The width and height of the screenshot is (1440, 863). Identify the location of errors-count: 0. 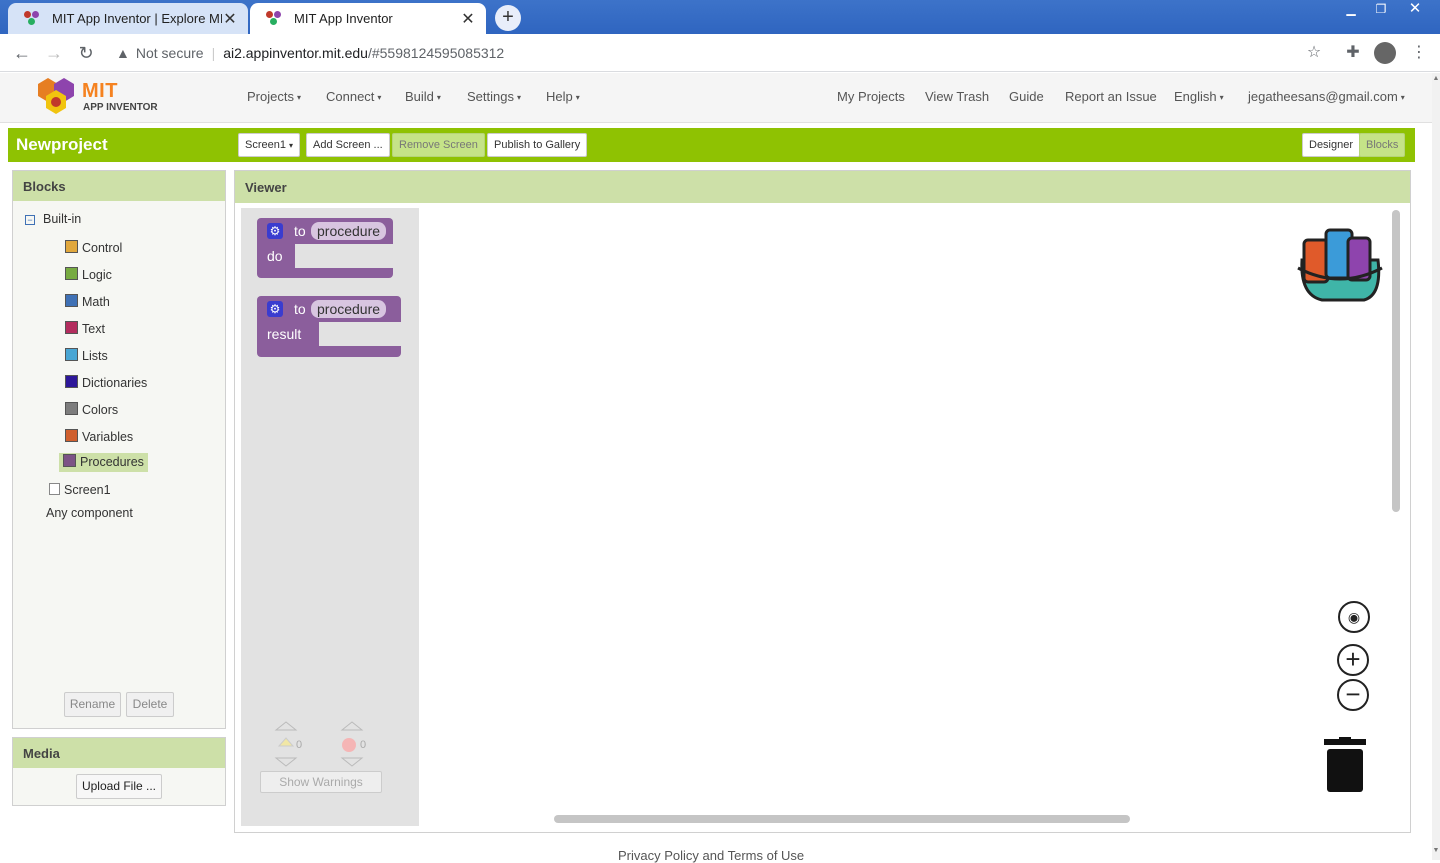
(363, 745).